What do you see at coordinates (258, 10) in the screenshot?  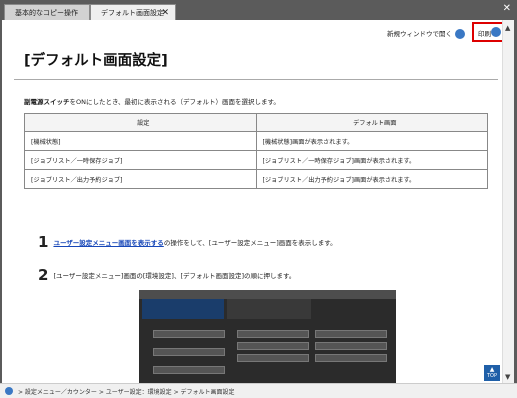 I see `tab-bar: 基本的なコピー操作 デフォルト画面設定 ✕ ✕` at bounding box center [258, 10].